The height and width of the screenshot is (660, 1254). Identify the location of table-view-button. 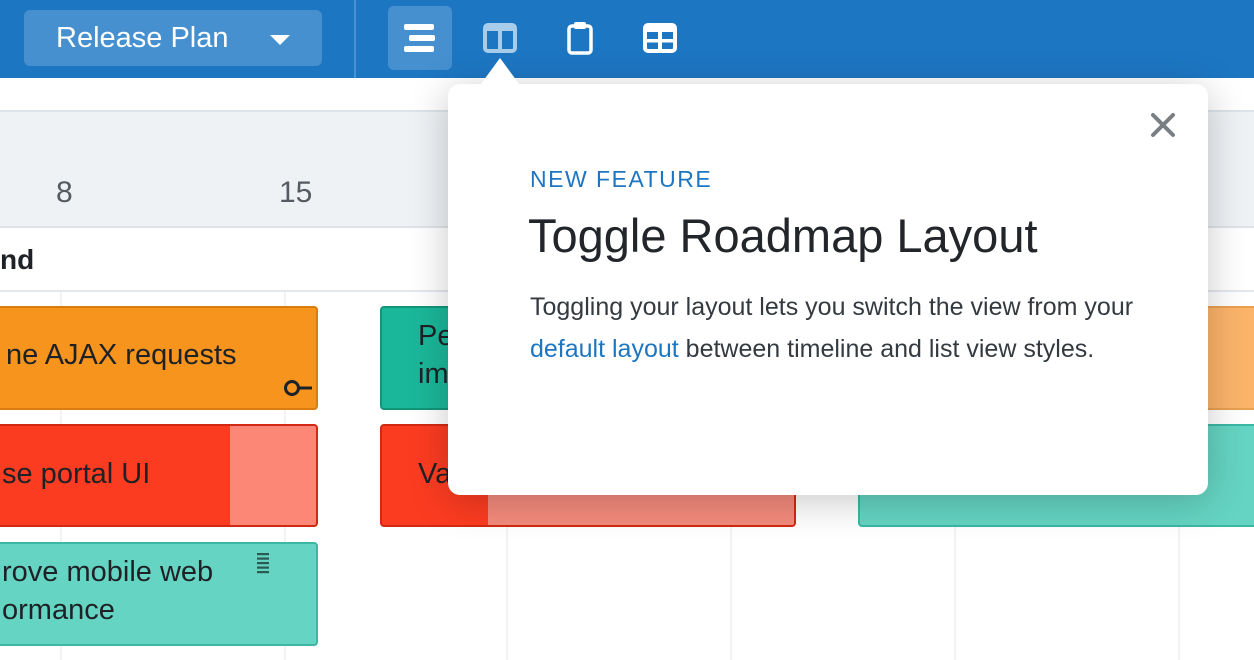
(660, 38).